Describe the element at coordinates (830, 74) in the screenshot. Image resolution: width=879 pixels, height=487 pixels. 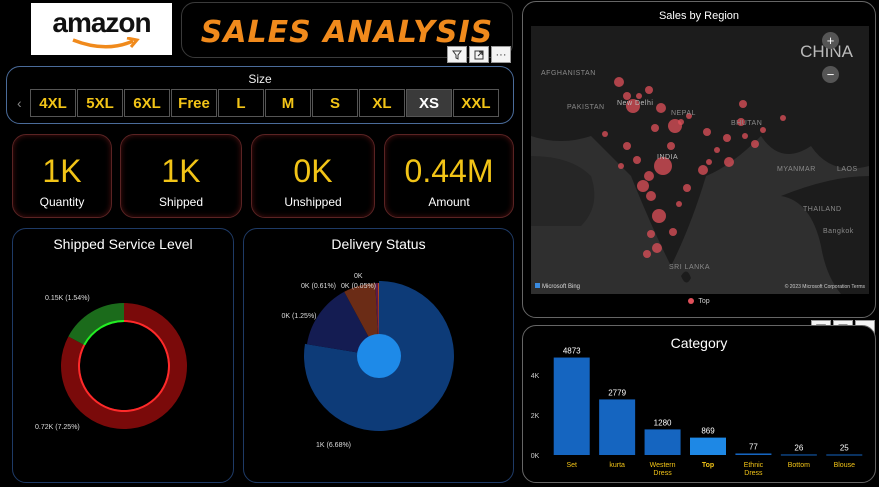
I see `zoom-out-button: −` at that location.